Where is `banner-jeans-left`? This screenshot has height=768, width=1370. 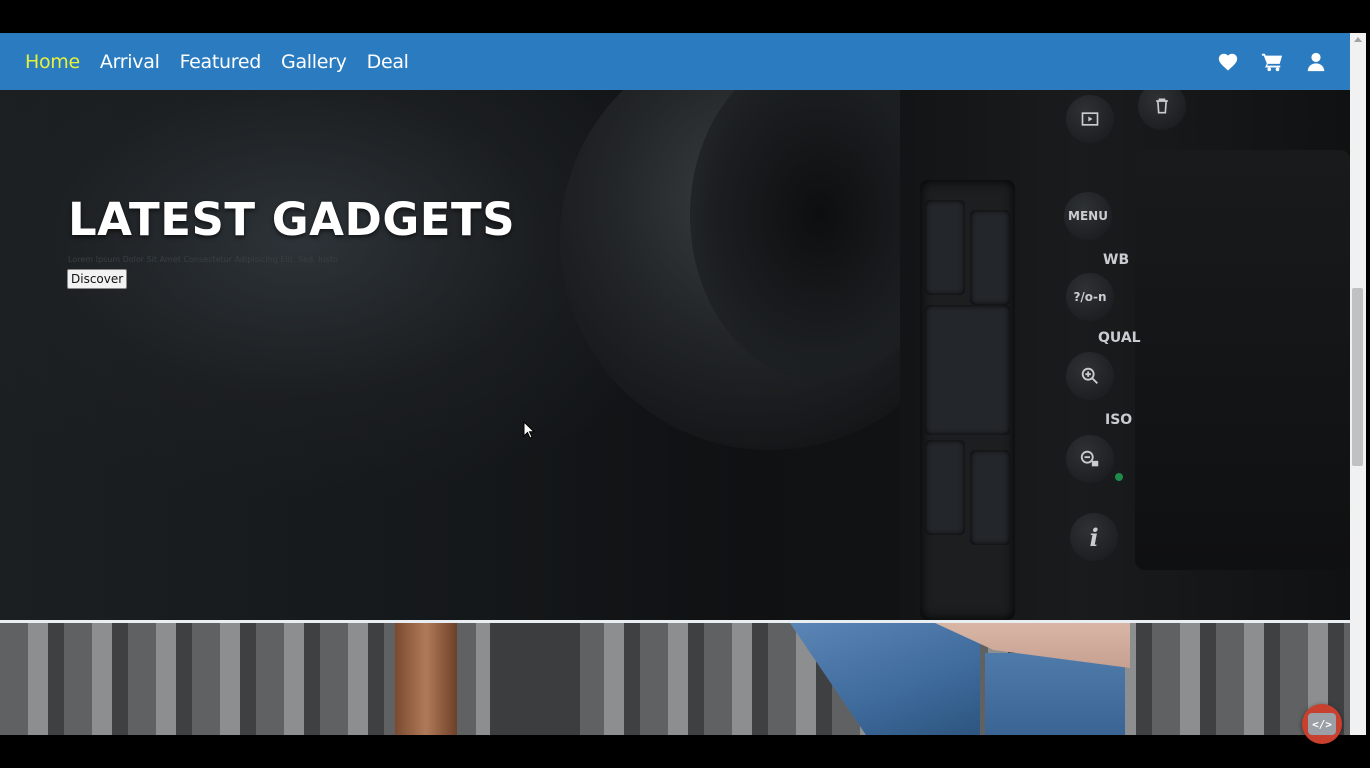 banner-jeans-left is located at coordinates (885, 679).